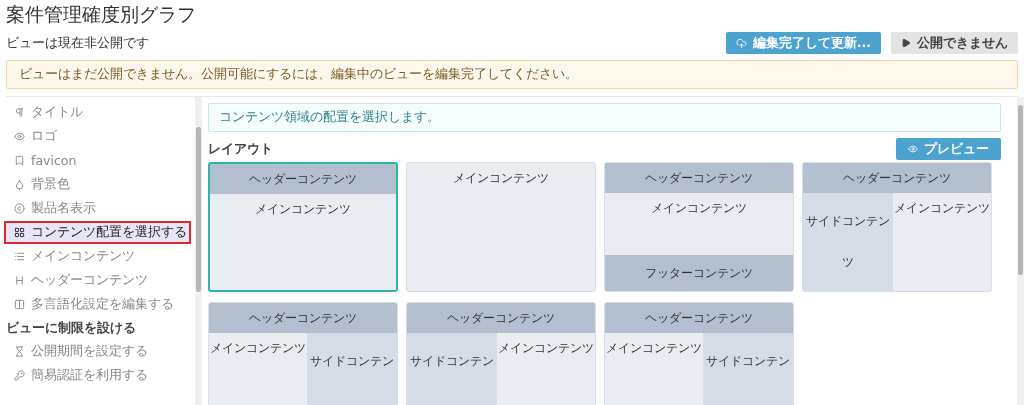 This screenshot has height=405, width=1024. Describe the element at coordinates (44, 136) in the screenshot. I see `sidebar-item-label: ロゴ` at that location.